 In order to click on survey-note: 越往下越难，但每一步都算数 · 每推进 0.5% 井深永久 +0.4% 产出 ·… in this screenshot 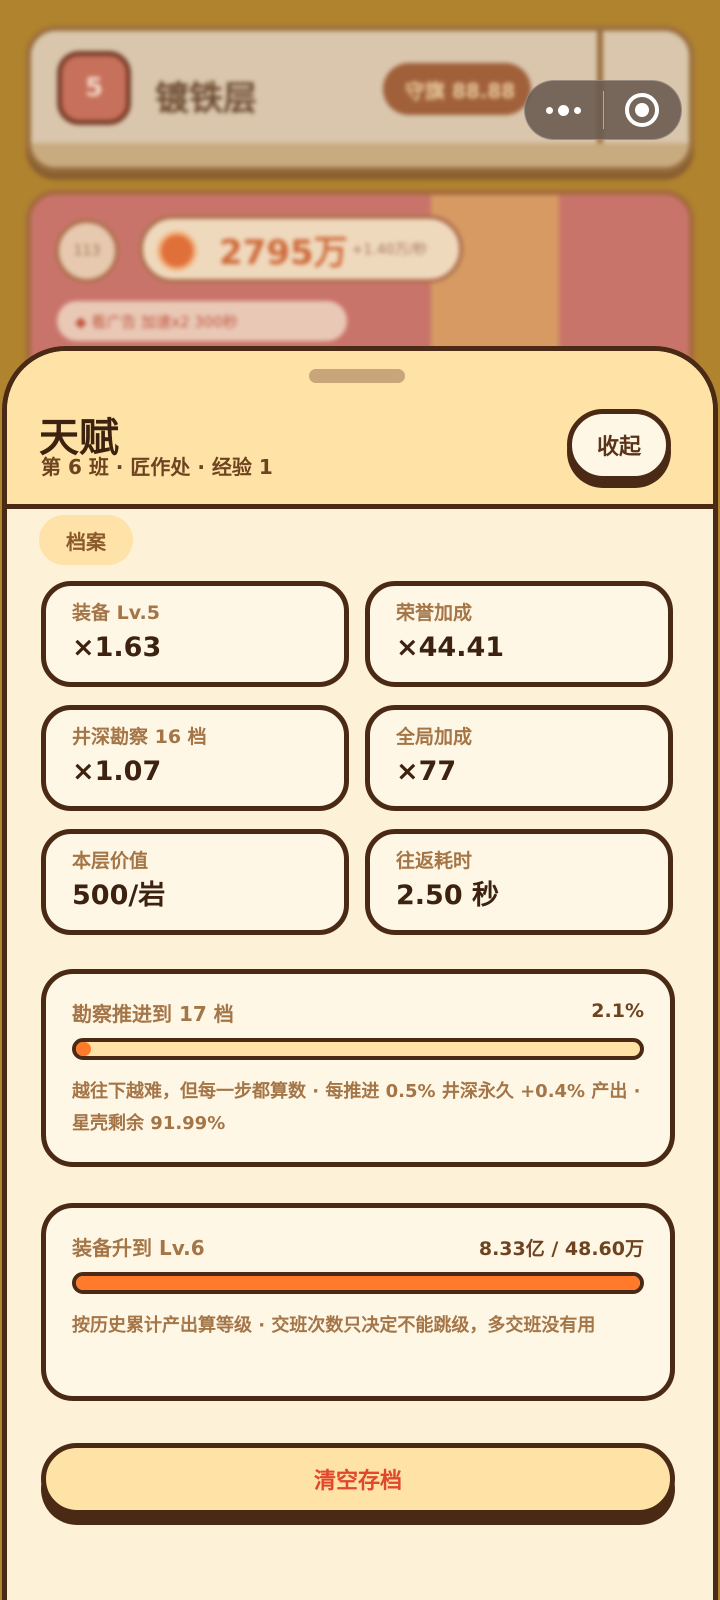, I will do `click(356, 1107)`.